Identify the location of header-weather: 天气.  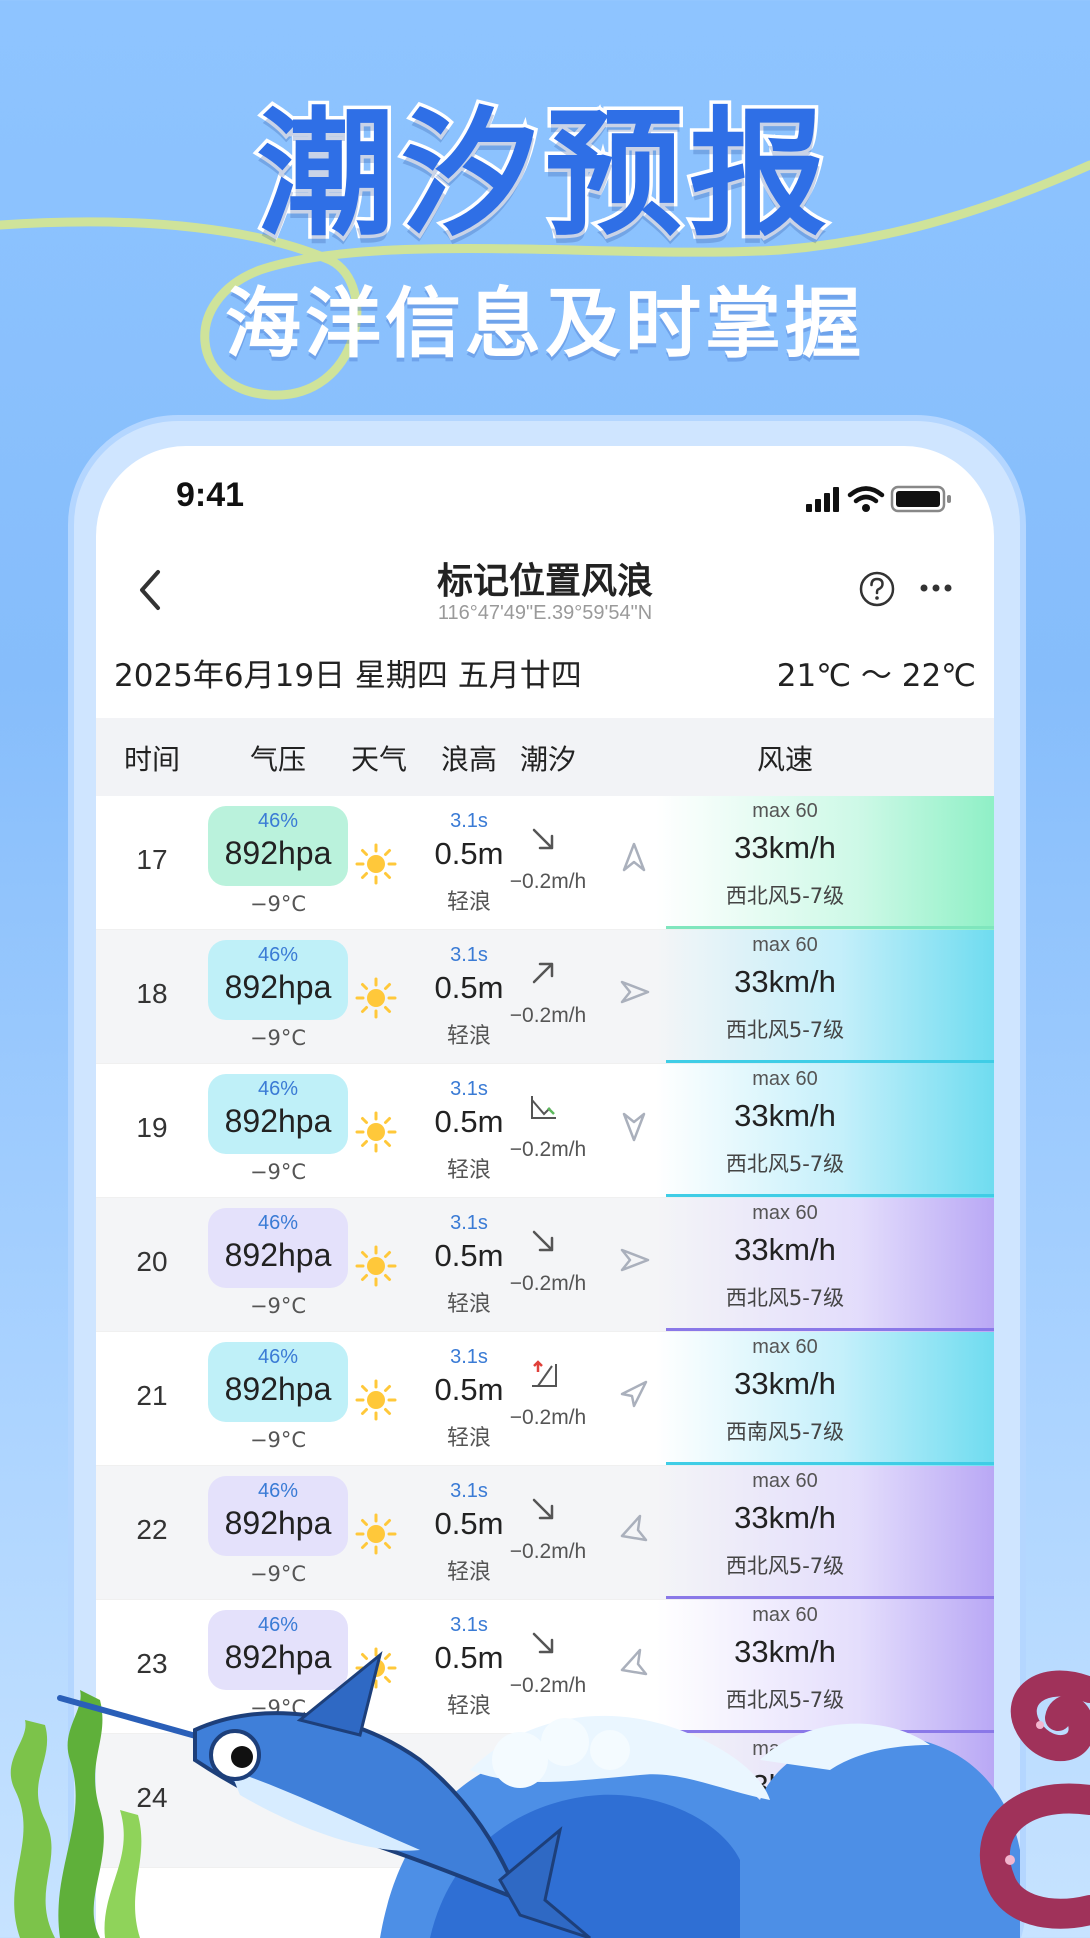
(378, 759).